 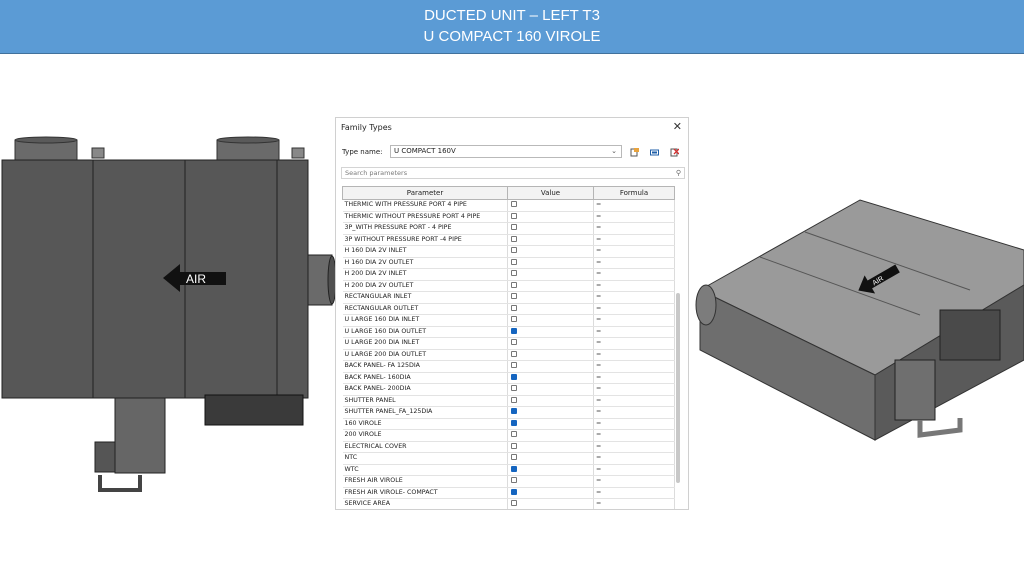 I want to click on table-row: WTC =, so click(x=508, y=470).